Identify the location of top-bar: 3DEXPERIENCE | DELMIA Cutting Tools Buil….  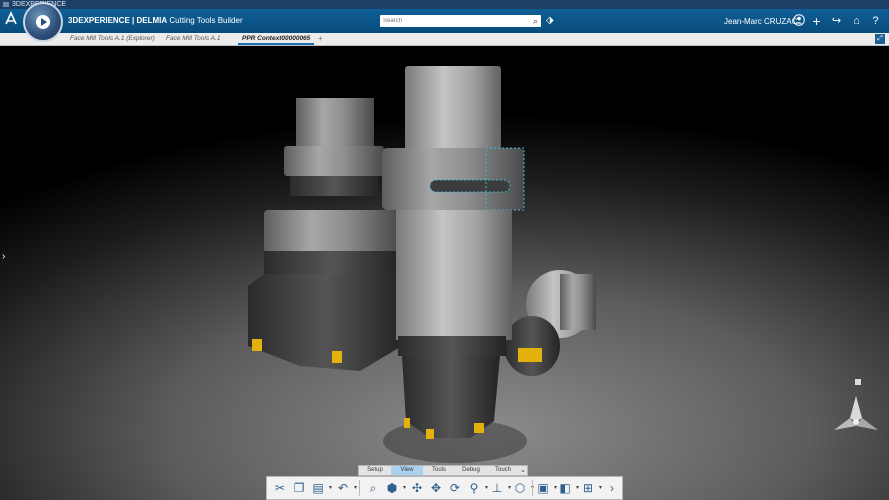
(444, 21).